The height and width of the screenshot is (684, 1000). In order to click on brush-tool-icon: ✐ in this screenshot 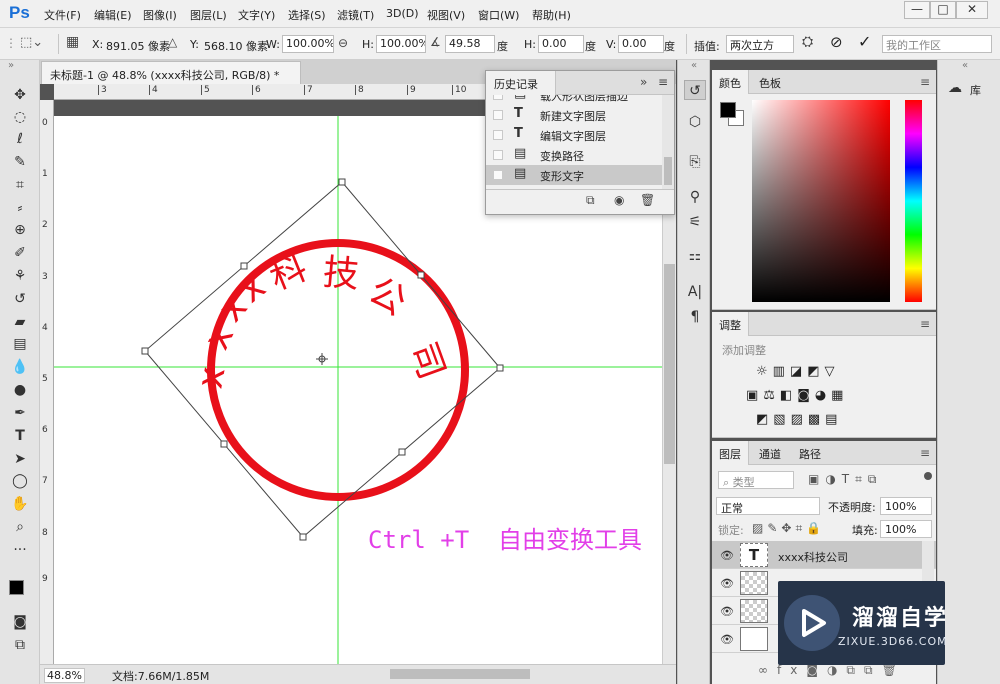, I will do `click(20, 253)`.